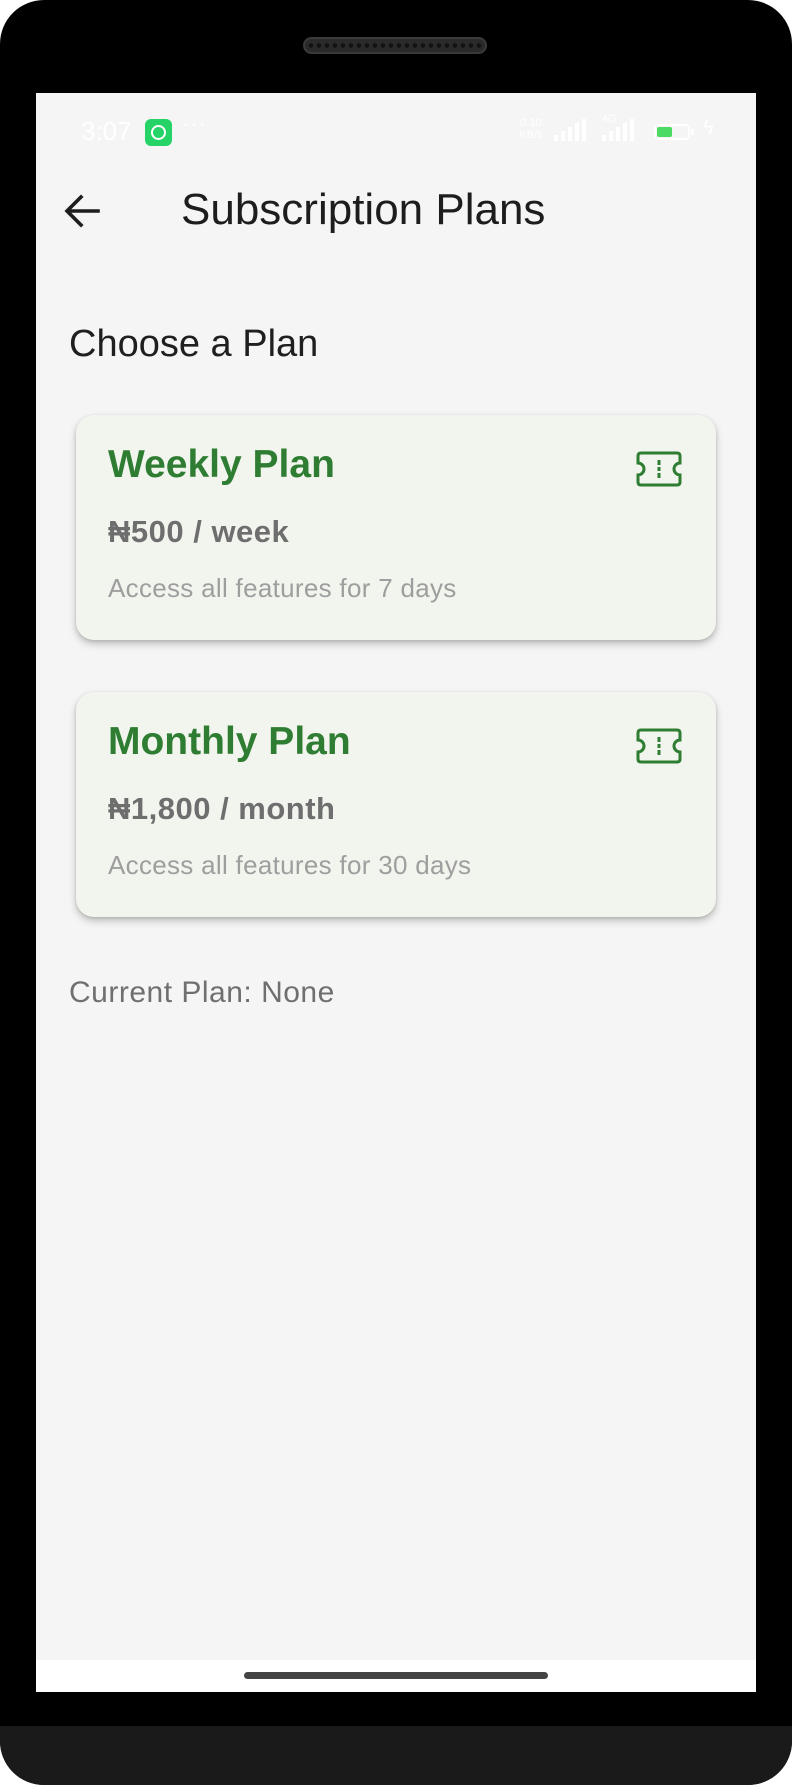  Describe the element at coordinates (363, 209) in the screenshot. I see `page-title: Subscription Plans` at that location.